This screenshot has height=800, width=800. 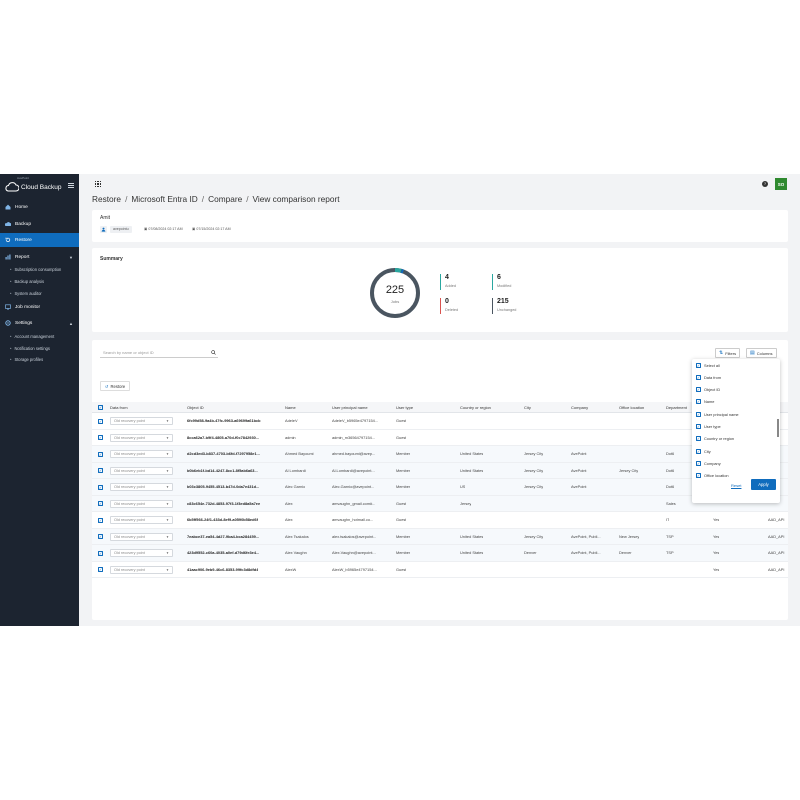 What do you see at coordinates (297, 536) in the screenshot?
I see `cell-name: Alex Tsakalos` at bounding box center [297, 536].